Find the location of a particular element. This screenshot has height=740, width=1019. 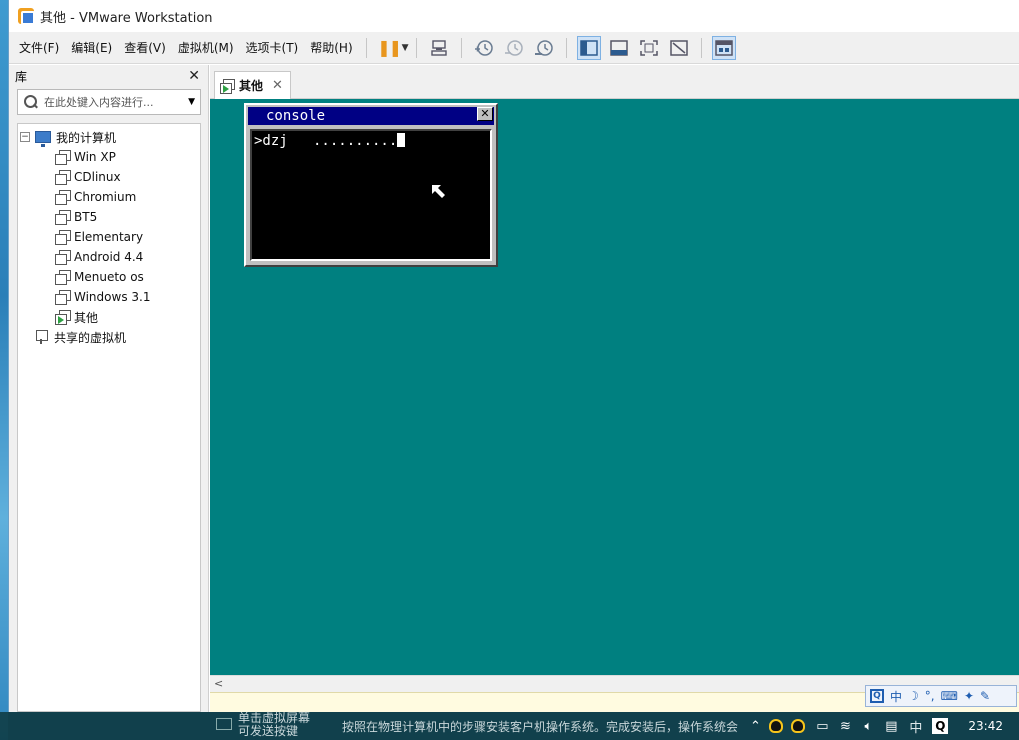

library-search-input is located at coordinates (109, 102).